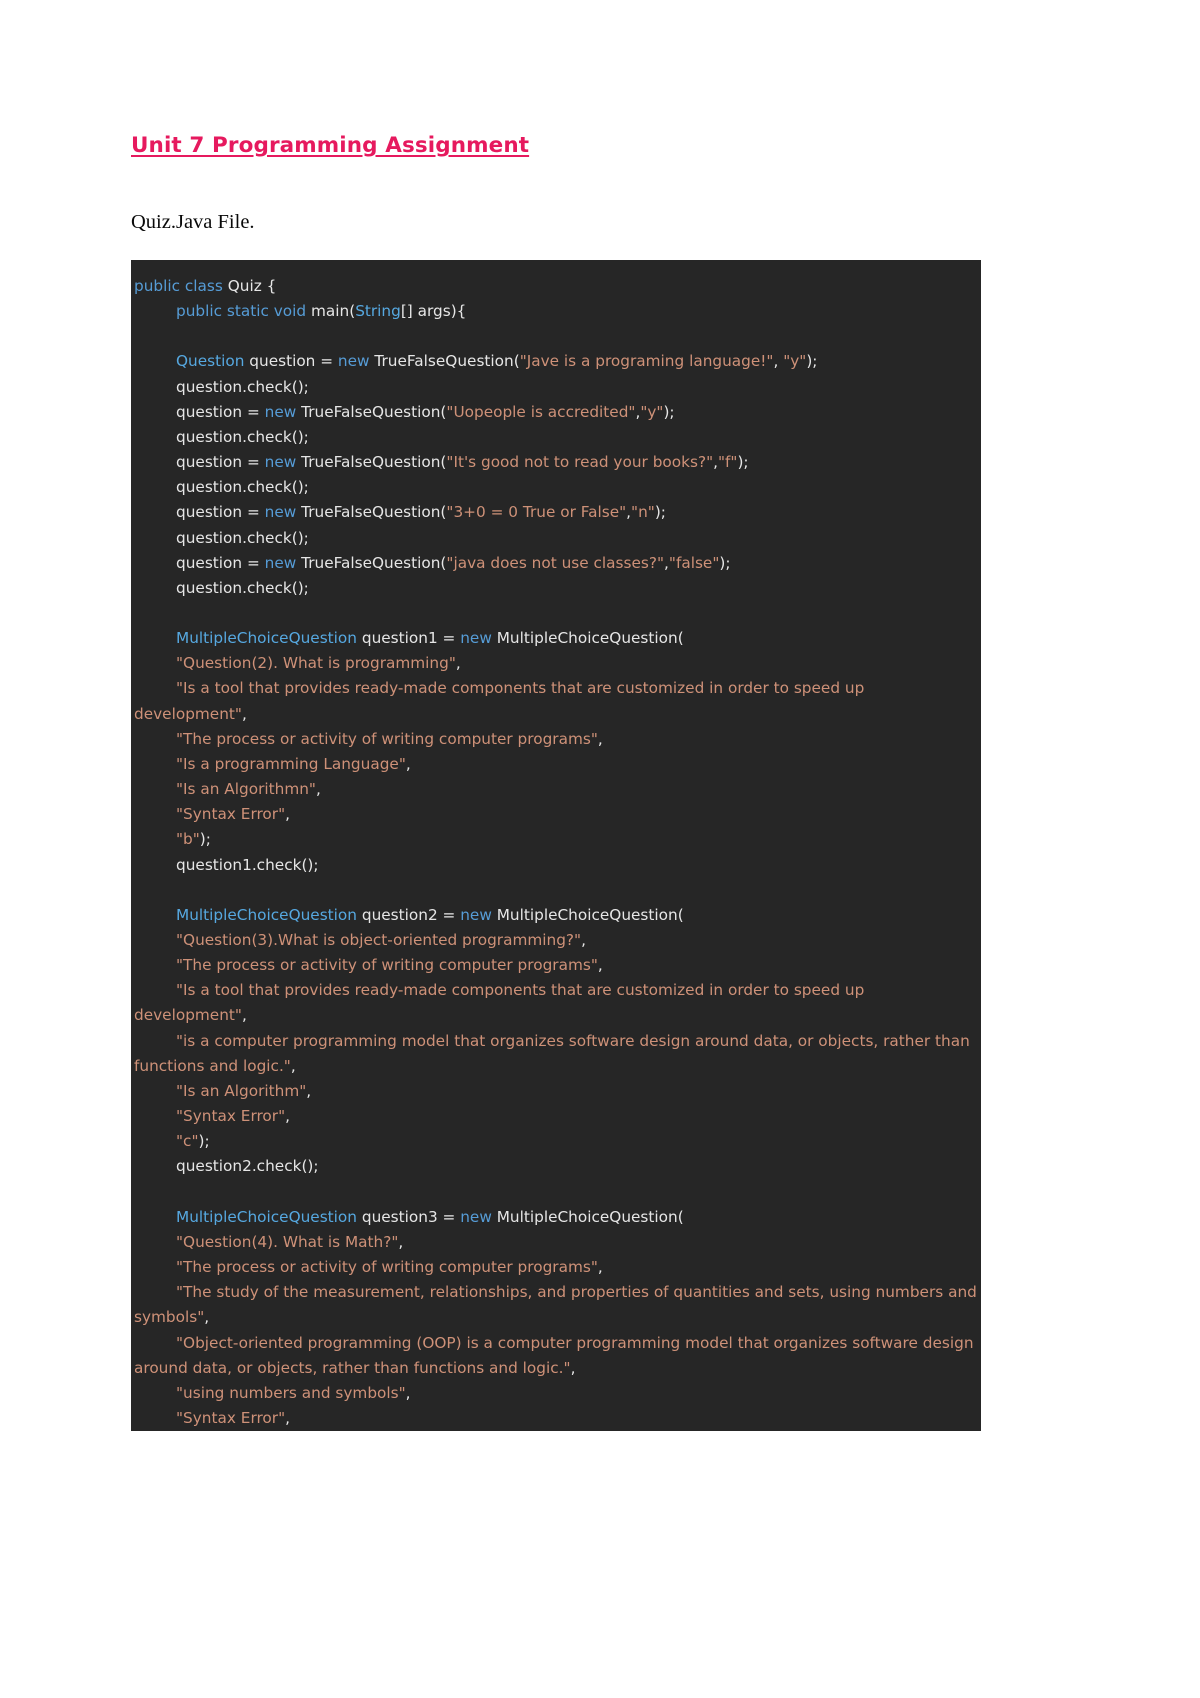  I want to click on code-token-str: "3+0 = 0 True or False", so click(536, 512).